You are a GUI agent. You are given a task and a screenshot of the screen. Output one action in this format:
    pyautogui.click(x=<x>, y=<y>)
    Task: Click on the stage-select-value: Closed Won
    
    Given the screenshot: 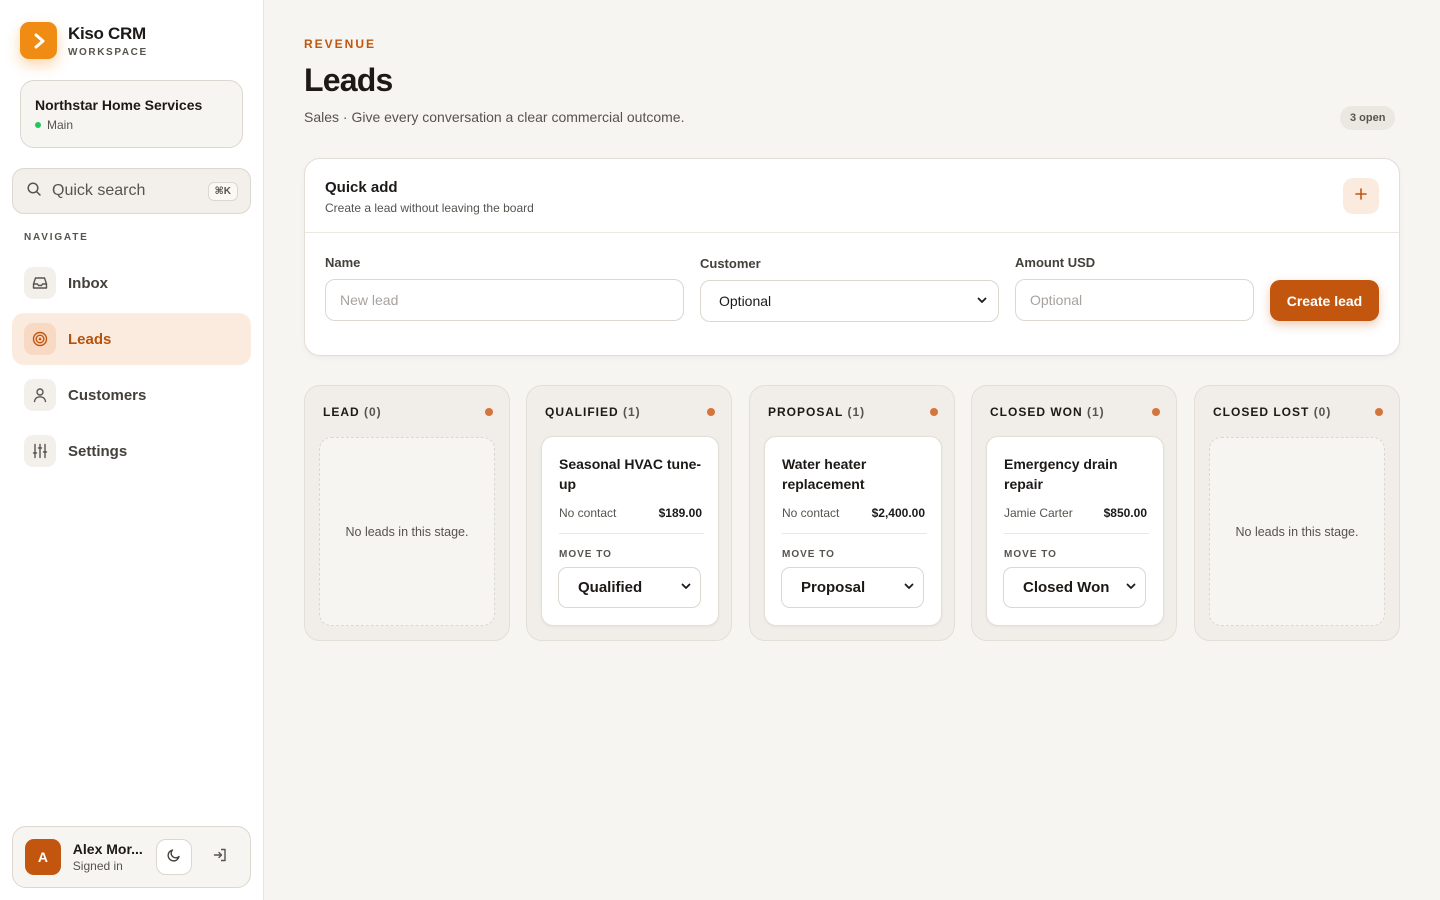 What is the action you would take?
    pyautogui.click(x=1066, y=587)
    